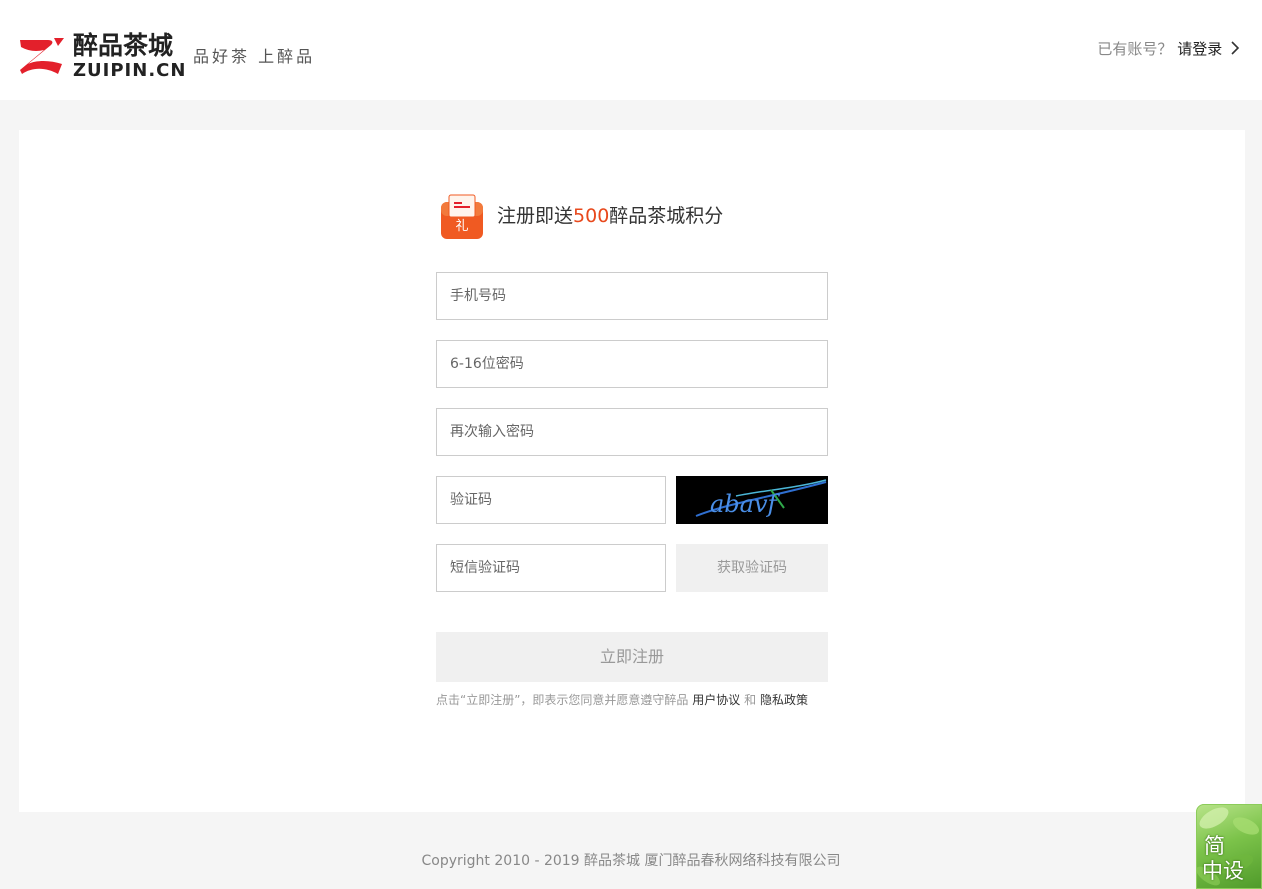 The image size is (1262, 889). What do you see at coordinates (745, 504) in the screenshot?
I see `captcha-text: abavf` at bounding box center [745, 504].